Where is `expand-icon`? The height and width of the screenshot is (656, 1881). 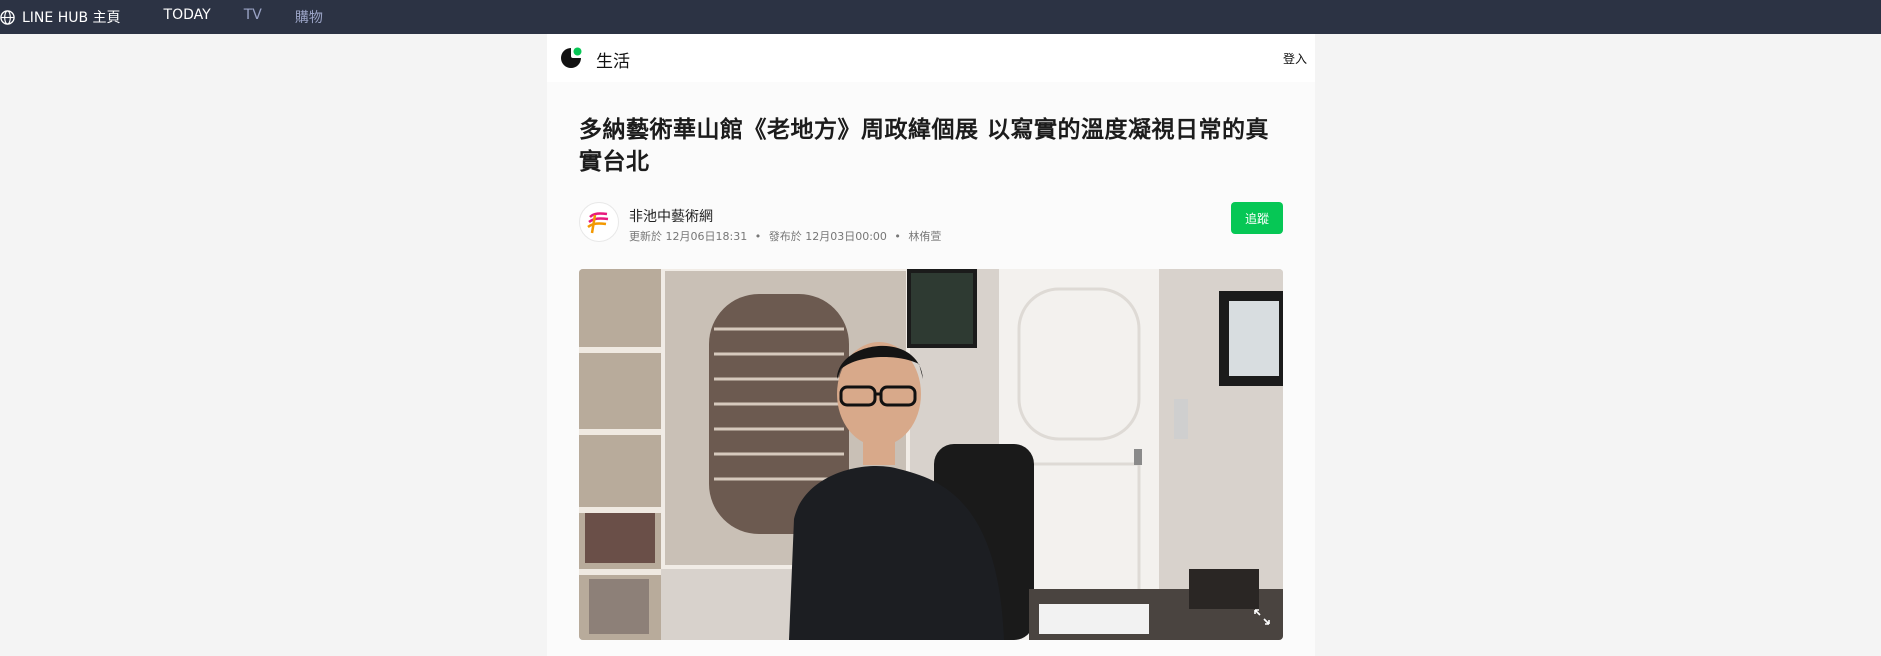
expand-icon is located at coordinates (1262, 617).